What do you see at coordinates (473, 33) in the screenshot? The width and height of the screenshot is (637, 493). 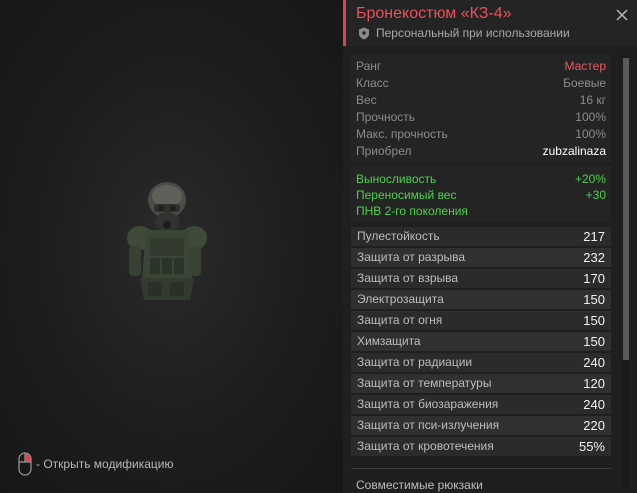 I see `binding-text: Персональный при использовании` at bounding box center [473, 33].